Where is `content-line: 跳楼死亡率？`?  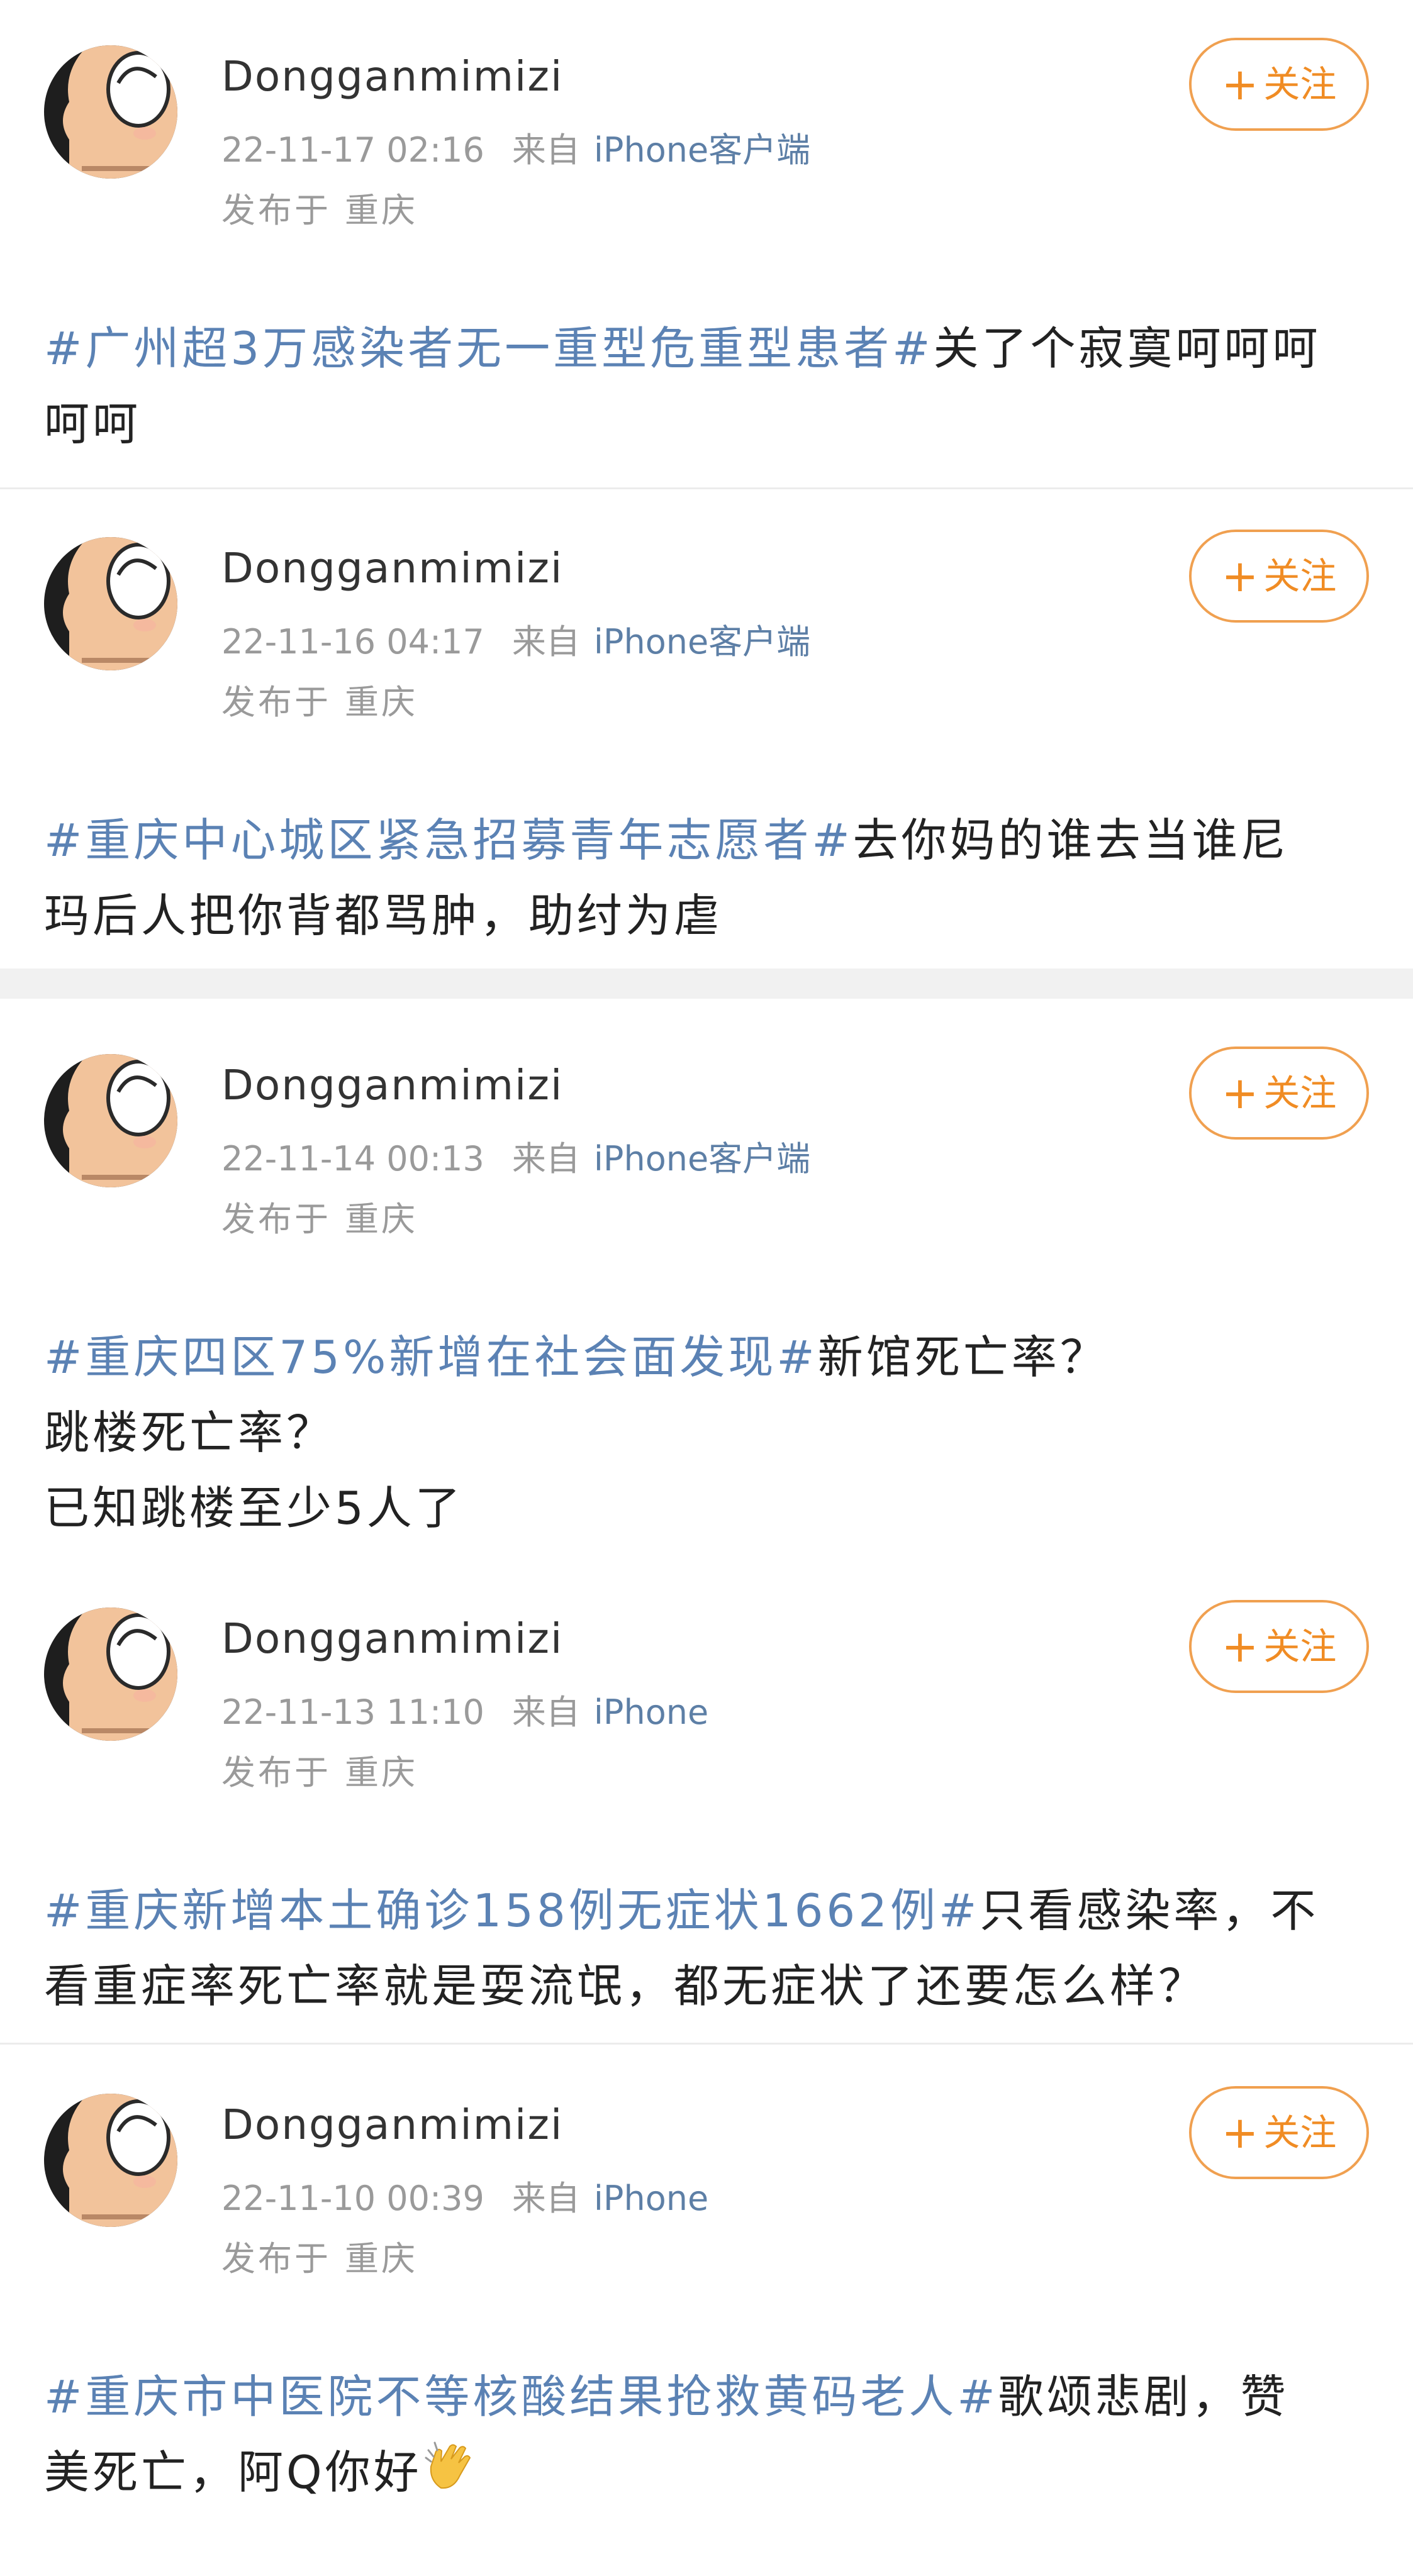 content-line: 跳楼死亡率？ is located at coordinates (189, 1432).